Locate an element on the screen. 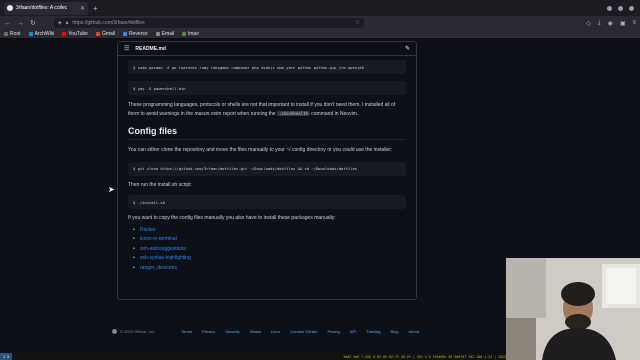 The height and width of the screenshot is (360, 640). webcam-image is located at coordinates (573, 309).